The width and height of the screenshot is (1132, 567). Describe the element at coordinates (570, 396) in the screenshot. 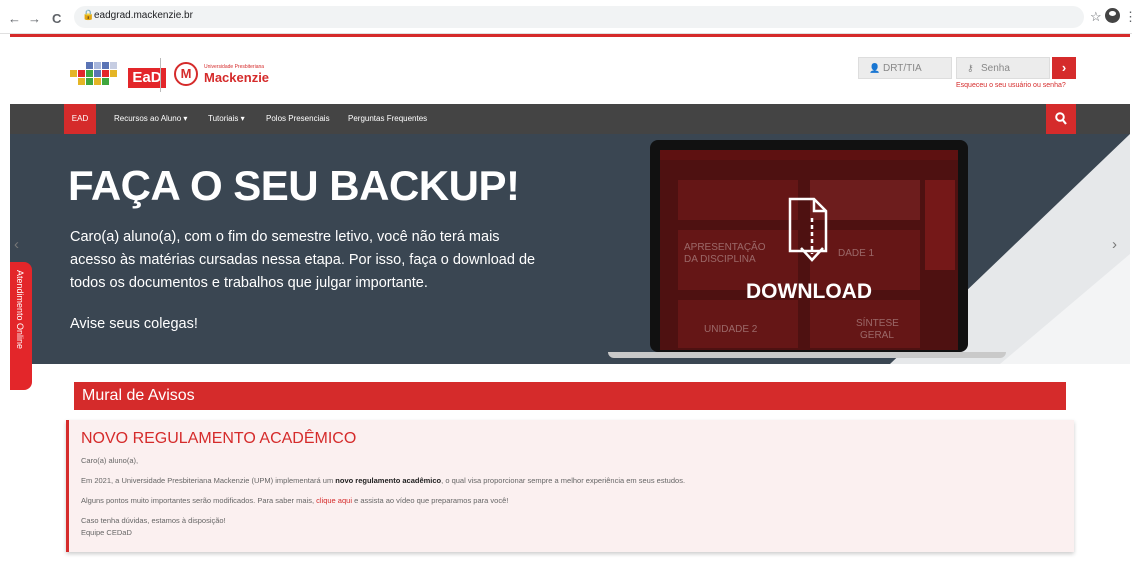

I see `mural-header: Mural de Avisos` at that location.